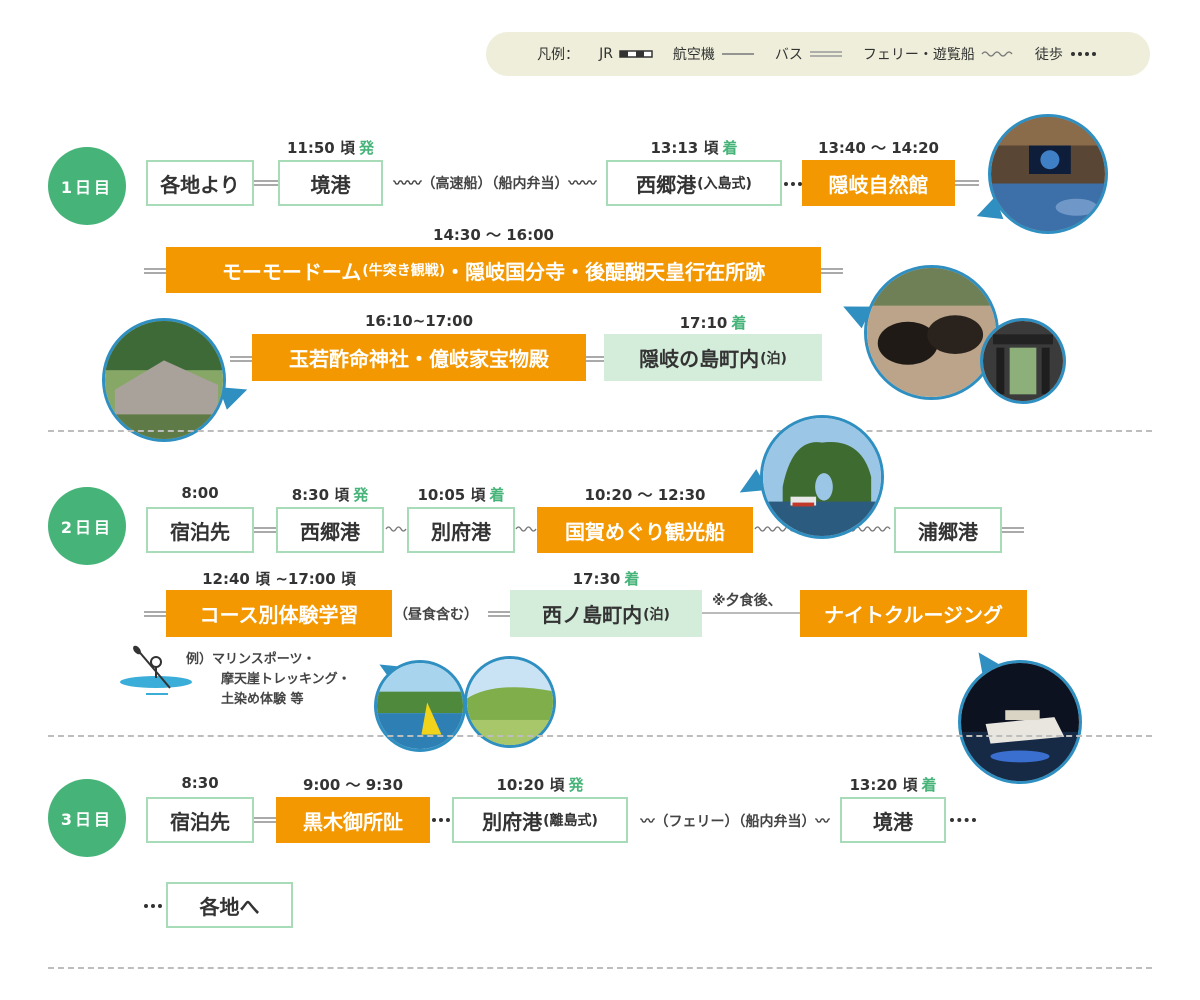 This screenshot has width=1200, height=1000. I want to click on day3-lodging-box: 宿泊先, so click(200, 820).